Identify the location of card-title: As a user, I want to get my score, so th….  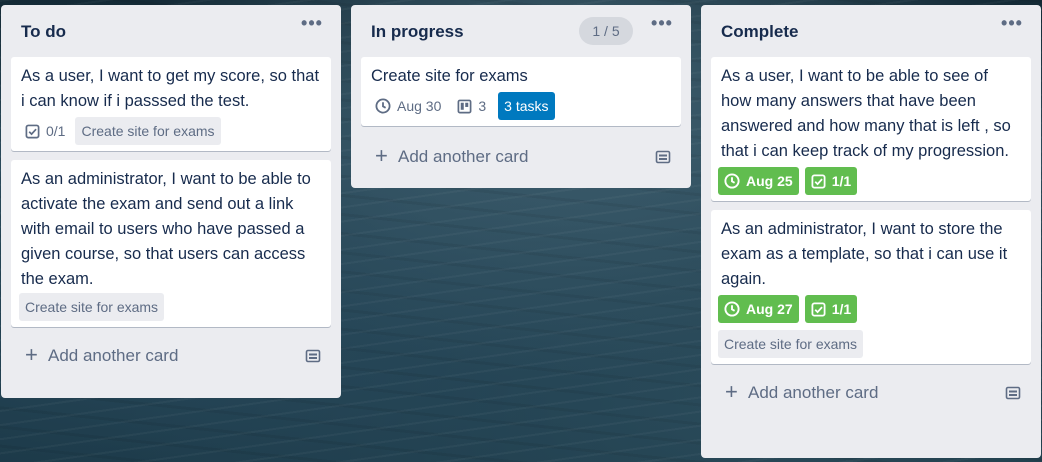
(170, 88).